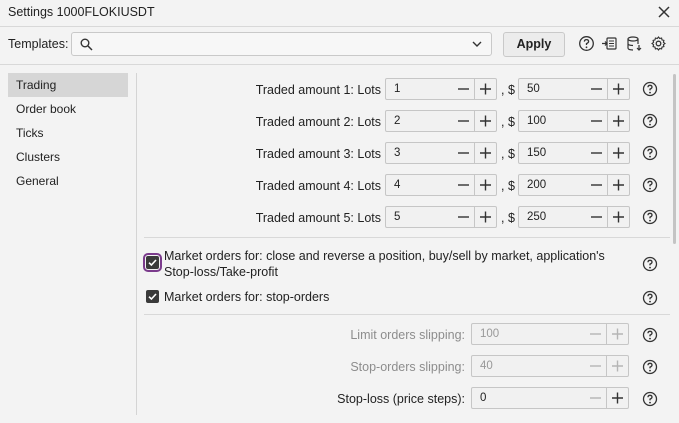  Describe the element at coordinates (483, 398) in the screenshot. I see `stoploss-value: 0` at that location.